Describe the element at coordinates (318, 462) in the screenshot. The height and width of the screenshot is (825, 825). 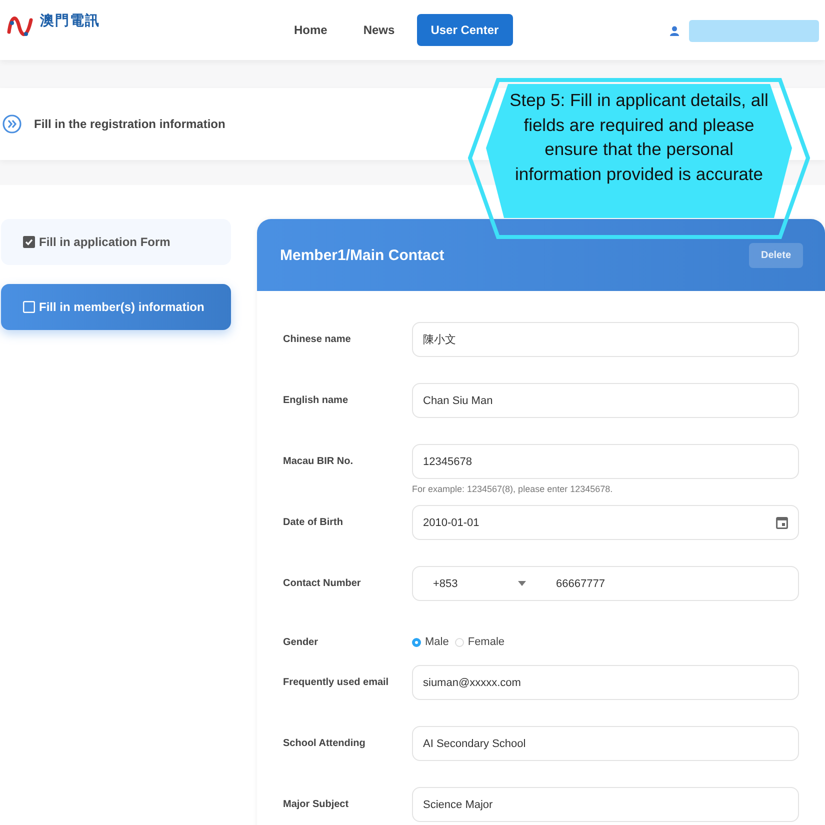
I see `field-label: Macau BIR No.` at that location.